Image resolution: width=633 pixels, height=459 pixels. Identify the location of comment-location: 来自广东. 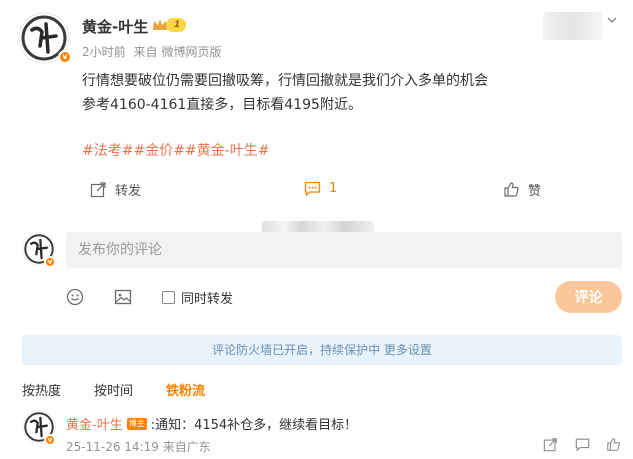
(186, 447).